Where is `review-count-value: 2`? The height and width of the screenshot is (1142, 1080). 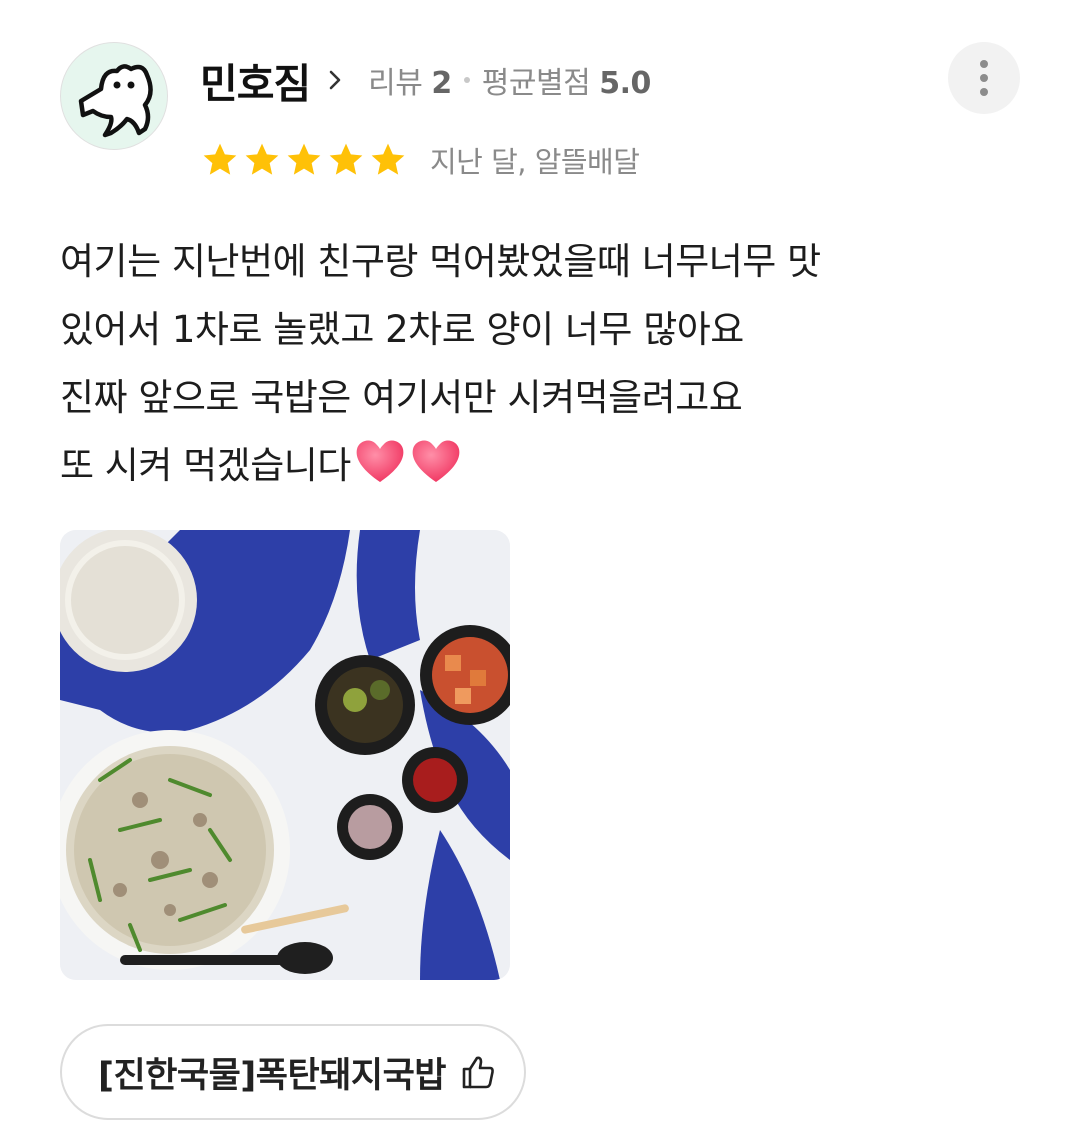 review-count-value: 2 is located at coordinates (441, 83).